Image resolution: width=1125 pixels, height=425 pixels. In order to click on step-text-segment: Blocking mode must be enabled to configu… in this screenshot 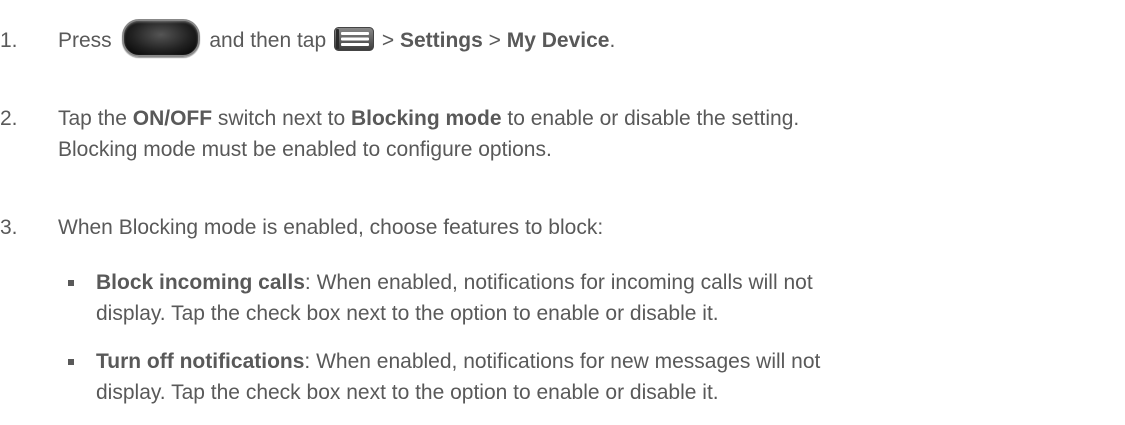, I will do `click(305, 149)`.